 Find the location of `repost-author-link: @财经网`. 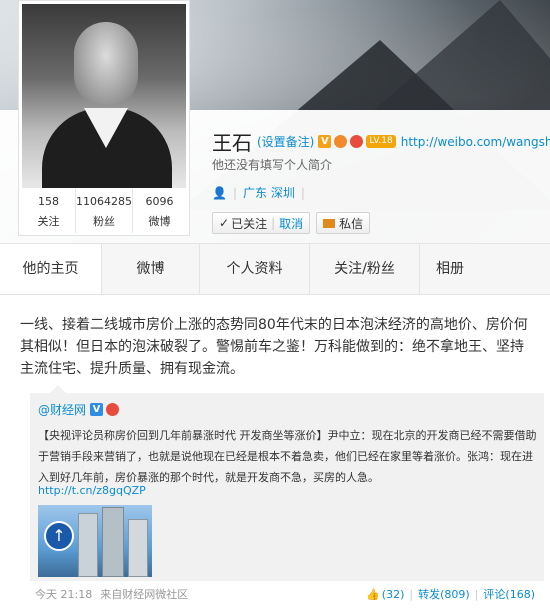

repost-author-link: @财经网 is located at coordinates (62, 409).